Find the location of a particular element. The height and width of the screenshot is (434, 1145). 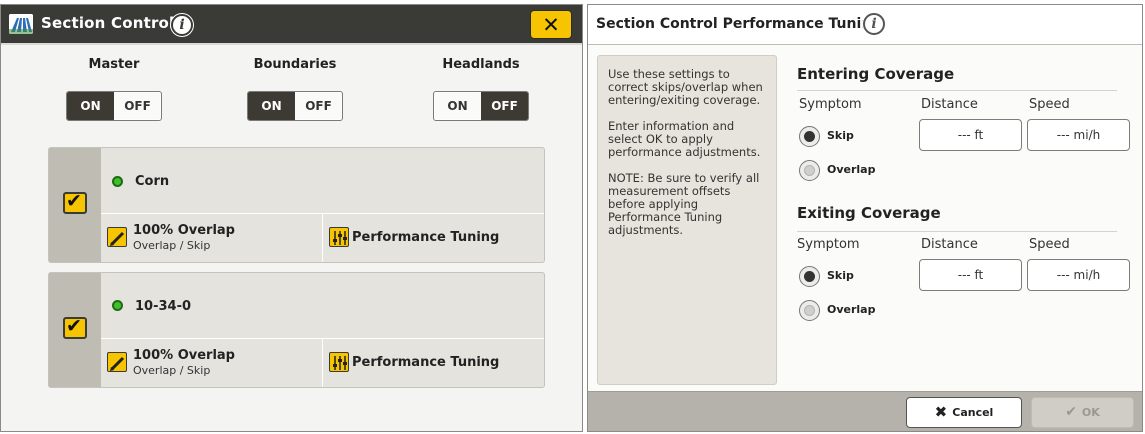

close-icon: ✖ is located at coordinates (941, 412).